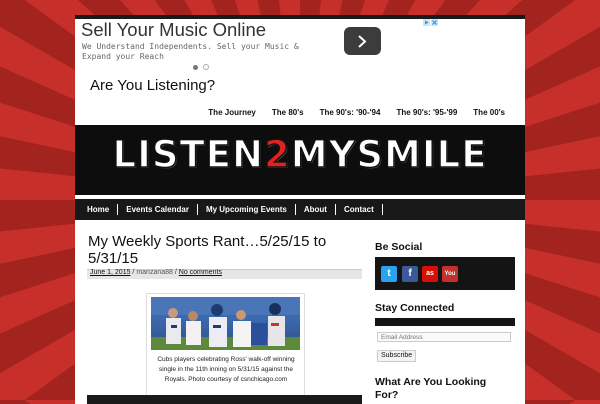 Image resolution: width=600 pixels, height=404 pixels. What do you see at coordinates (99, 209) in the screenshot?
I see `nav-home: Home` at bounding box center [99, 209].